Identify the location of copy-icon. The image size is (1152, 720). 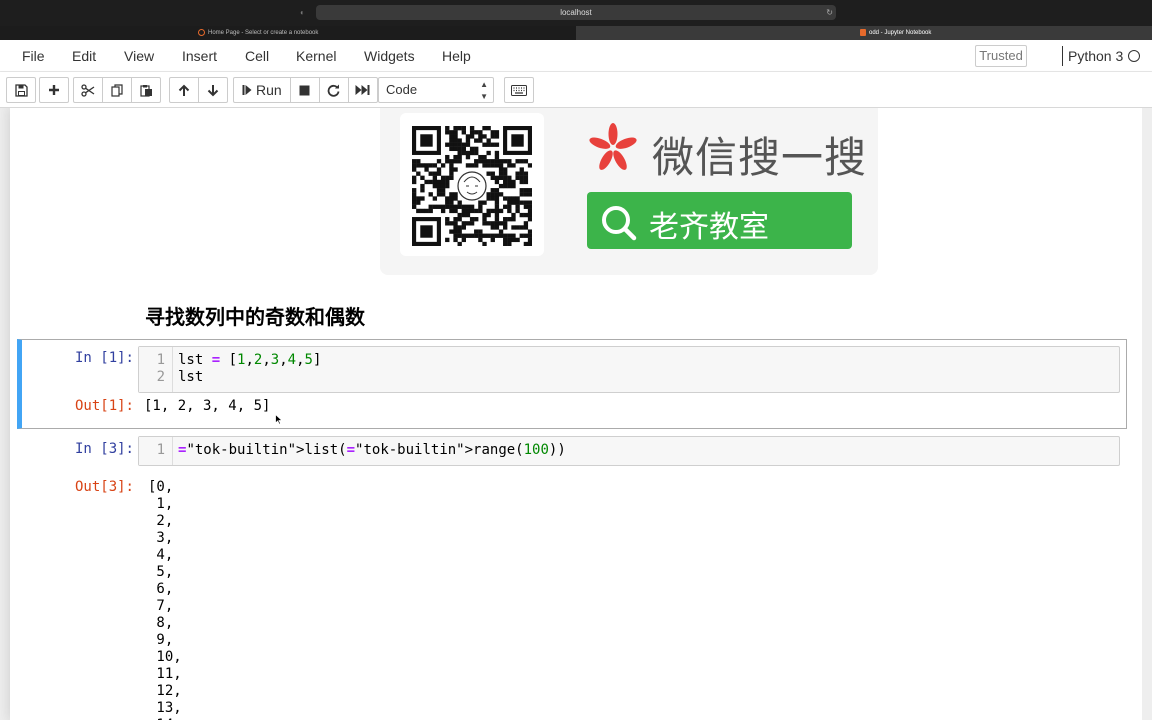
(117, 90).